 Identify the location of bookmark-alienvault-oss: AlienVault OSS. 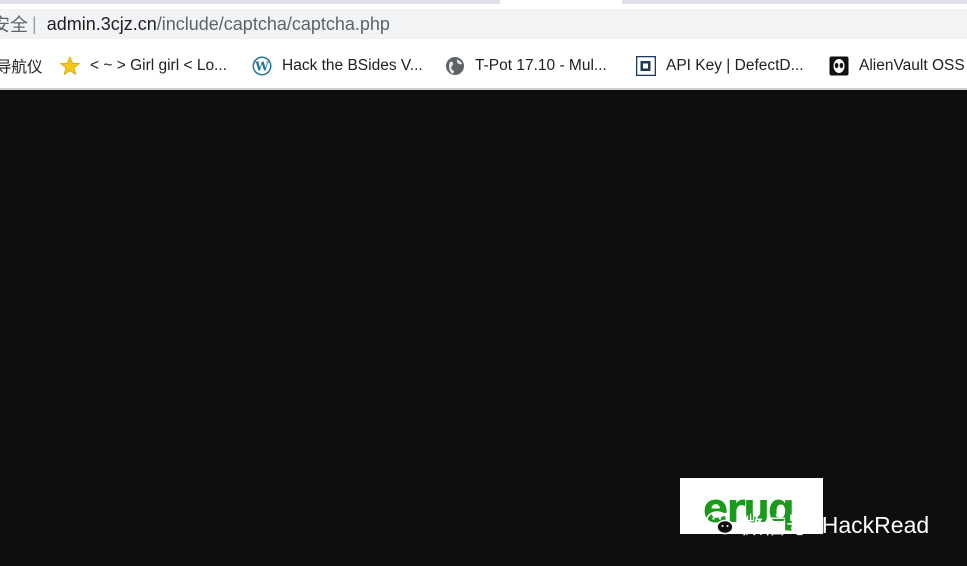
(897, 66).